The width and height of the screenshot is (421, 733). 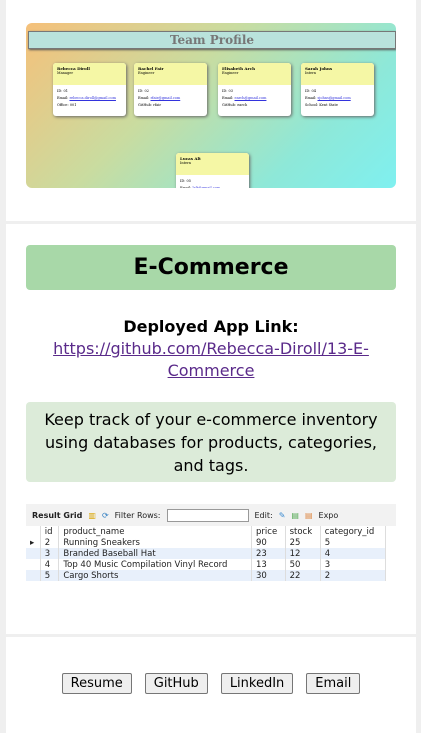 I want to click on column-header, so click(x=33, y=531).